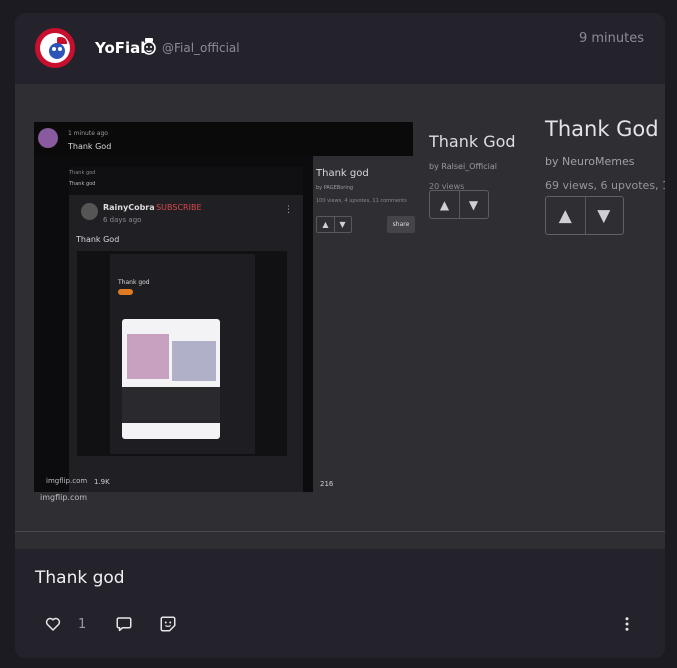 The height and width of the screenshot is (668, 677). I want to click on rainy-text: Thank God, so click(98, 239).